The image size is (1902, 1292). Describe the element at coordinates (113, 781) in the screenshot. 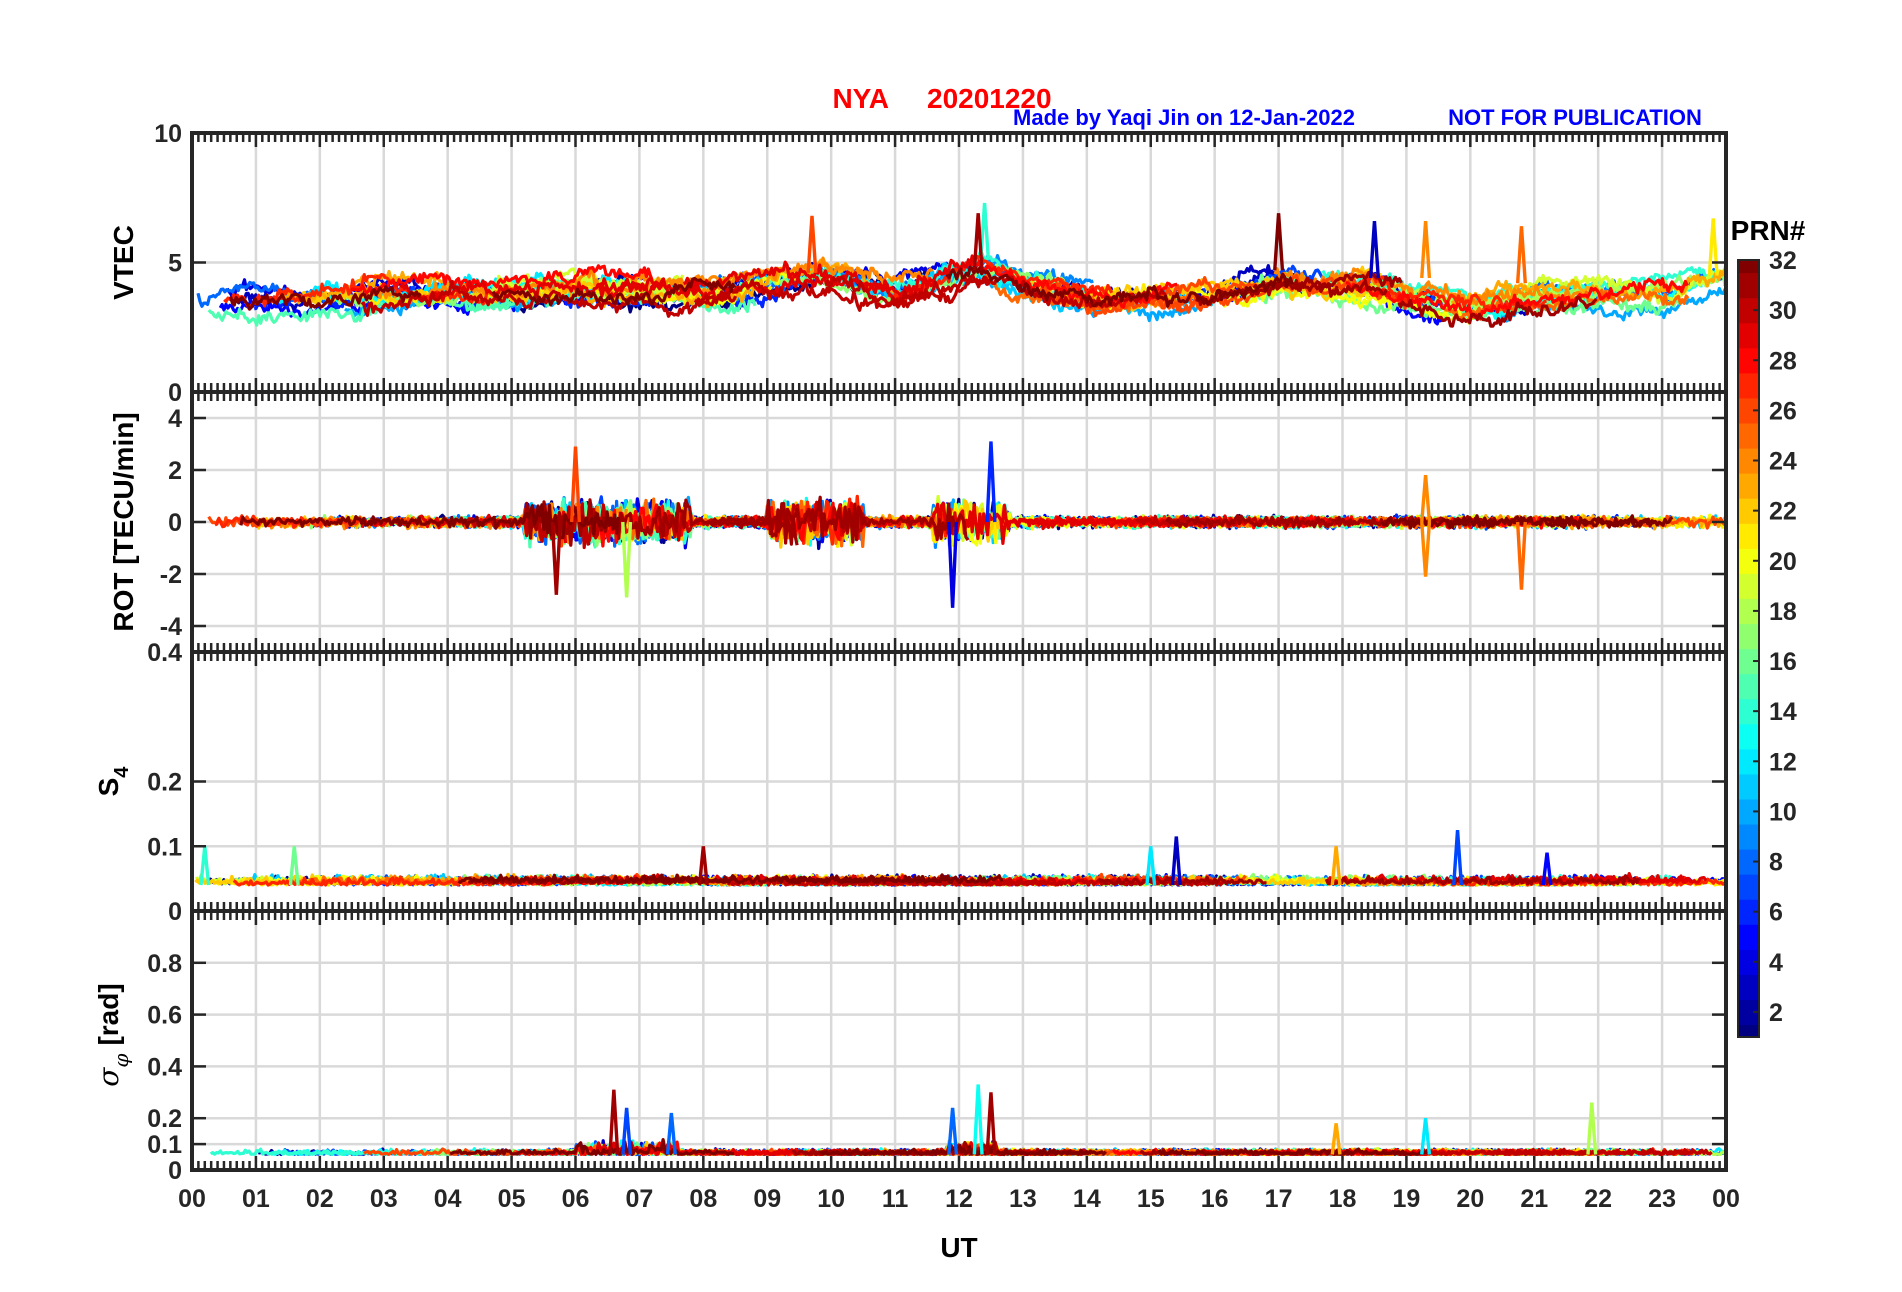

I see `y-axis-label: S4` at that location.